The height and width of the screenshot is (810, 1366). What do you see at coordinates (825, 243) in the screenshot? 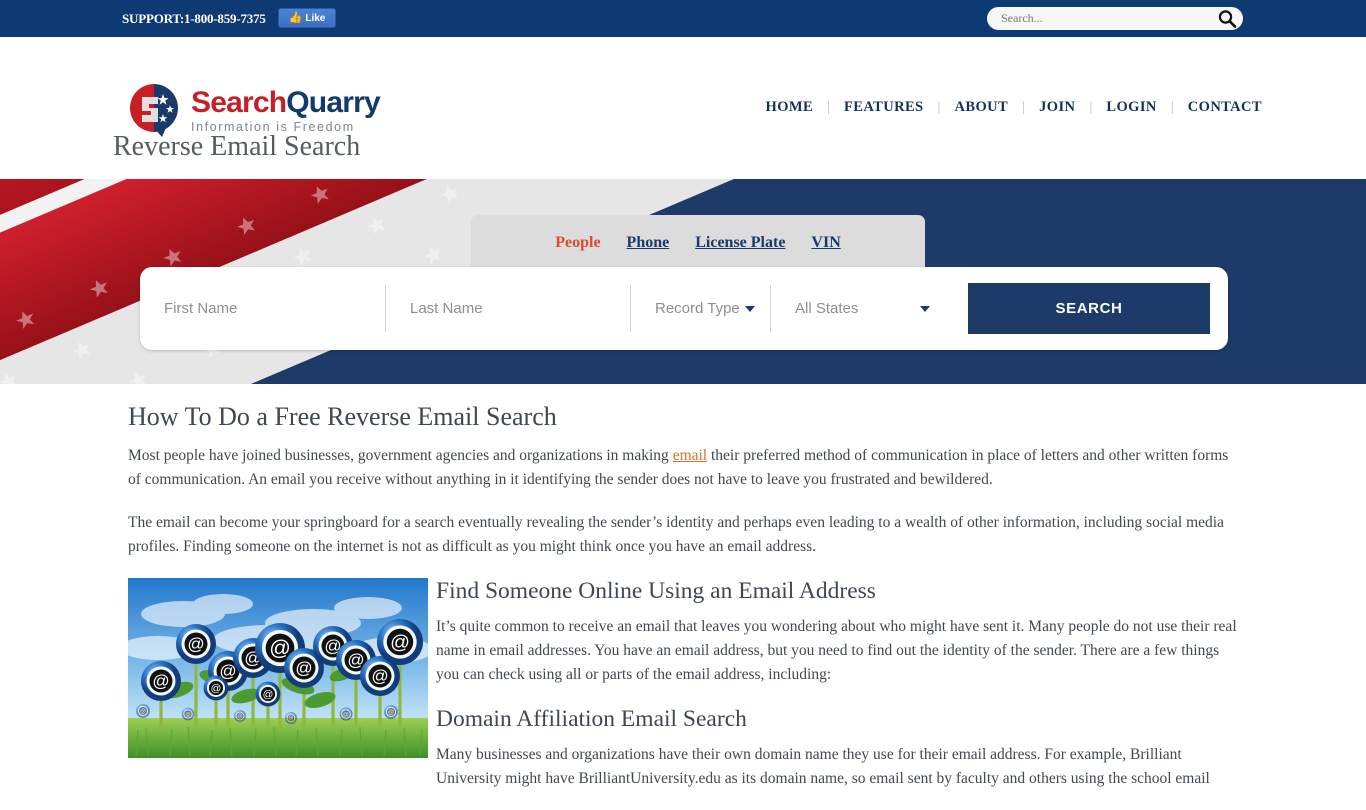
I see `tab-vin: VIN` at bounding box center [825, 243].